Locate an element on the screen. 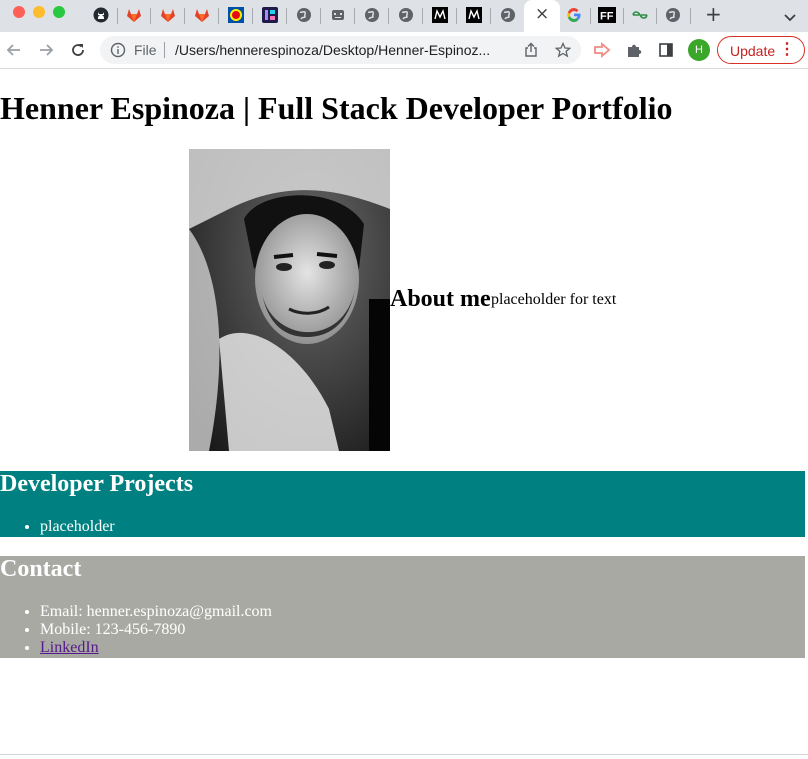 Image resolution: width=808 pixels, height=759 pixels. tab-robot is located at coordinates (338, 15).